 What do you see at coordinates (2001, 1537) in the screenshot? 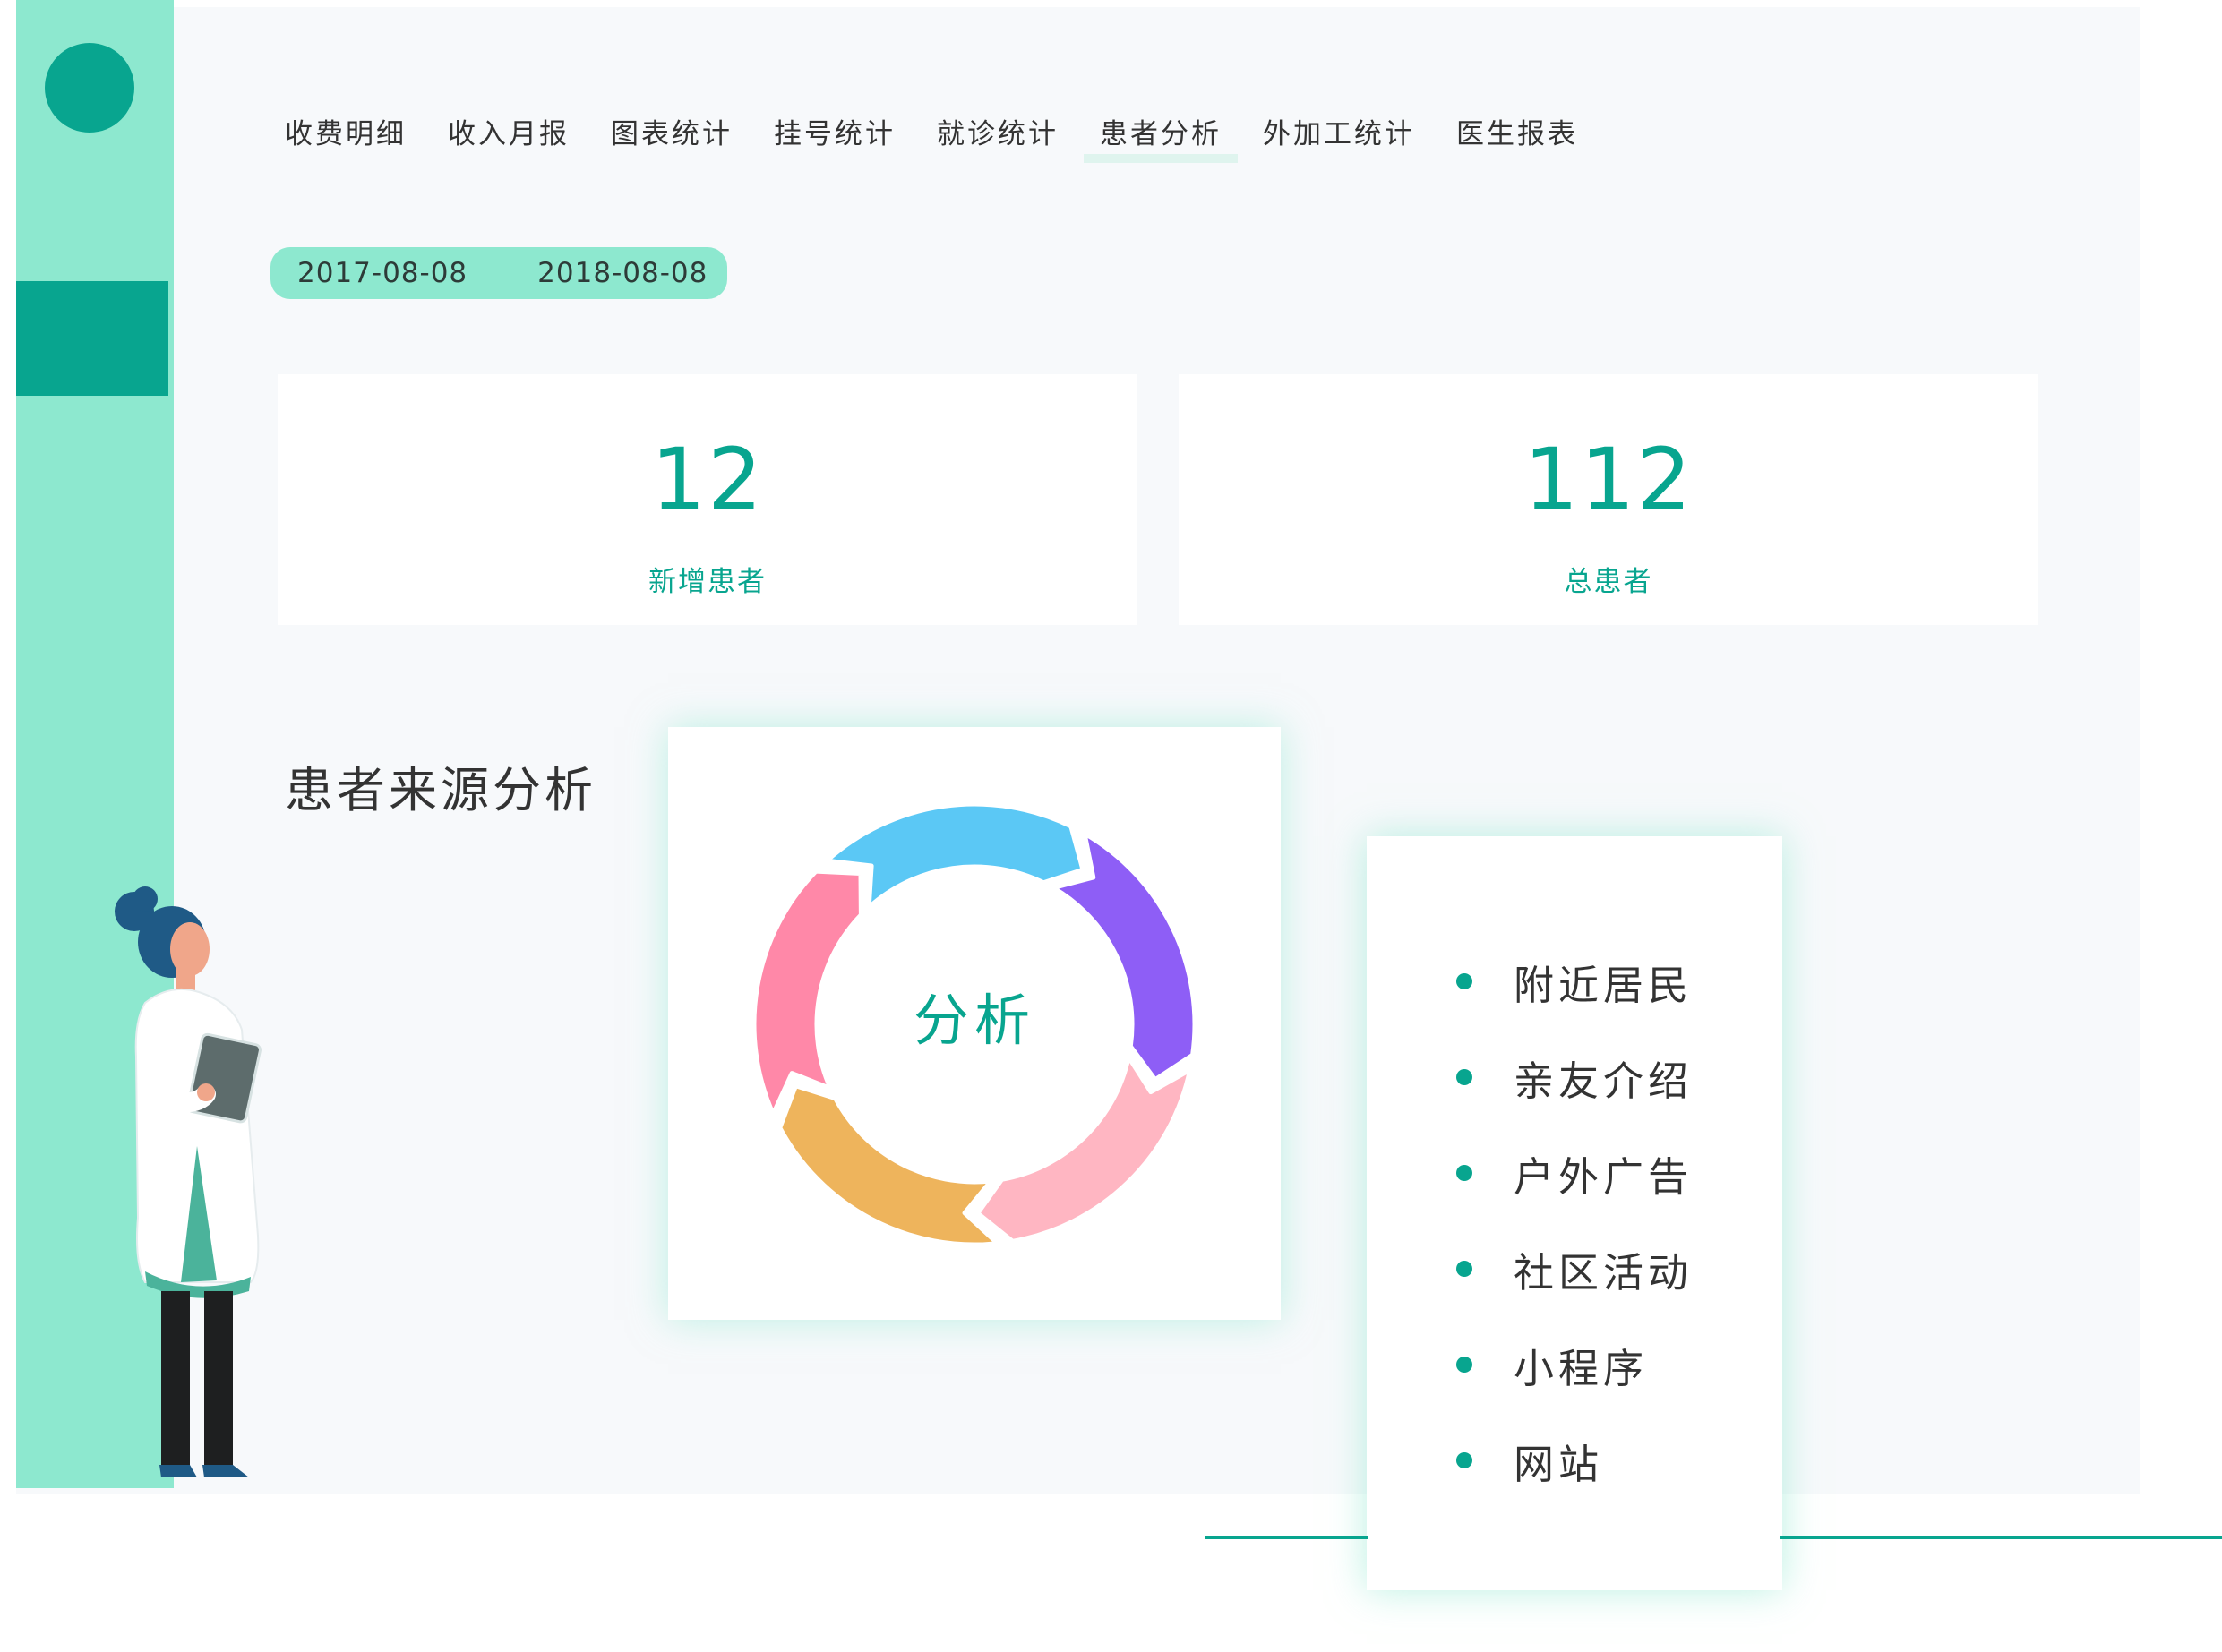
I see `bottom-divider-right` at bounding box center [2001, 1537].